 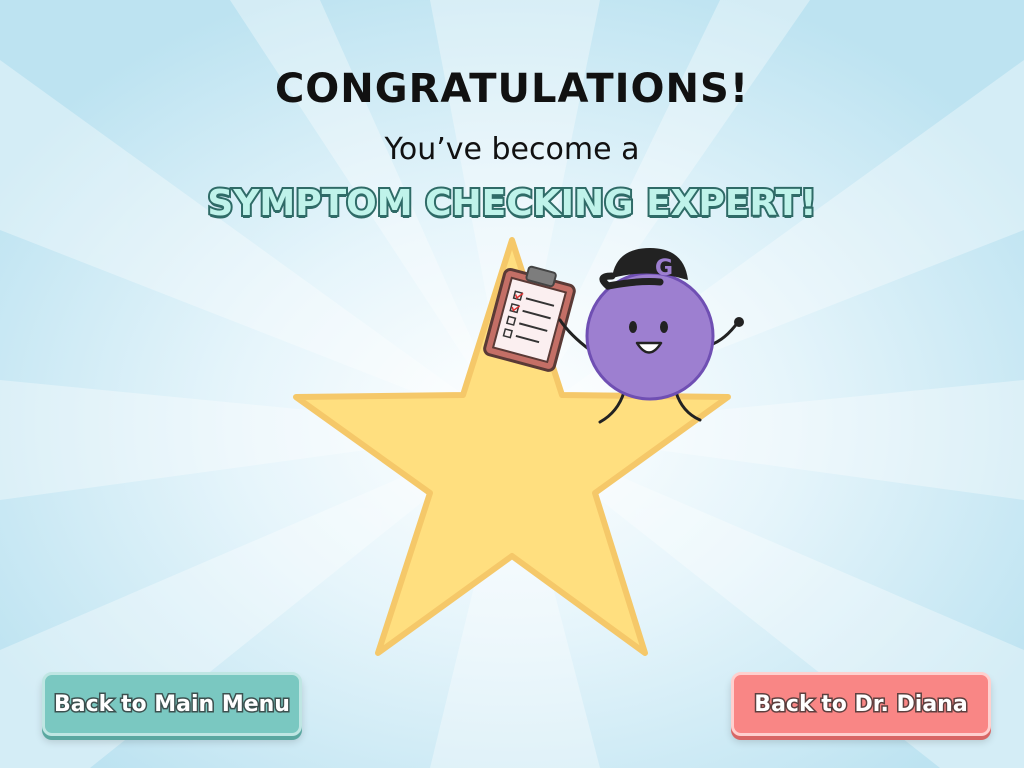 I want to click on back-to-dr-diana-button: Back to Dr. Diana, so click(x=861, y=704).